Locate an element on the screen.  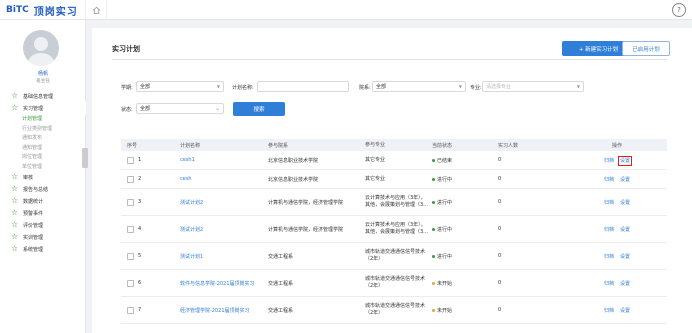
sidebar-item-label: 基础信息管理 is located at coordinates (38, 96).